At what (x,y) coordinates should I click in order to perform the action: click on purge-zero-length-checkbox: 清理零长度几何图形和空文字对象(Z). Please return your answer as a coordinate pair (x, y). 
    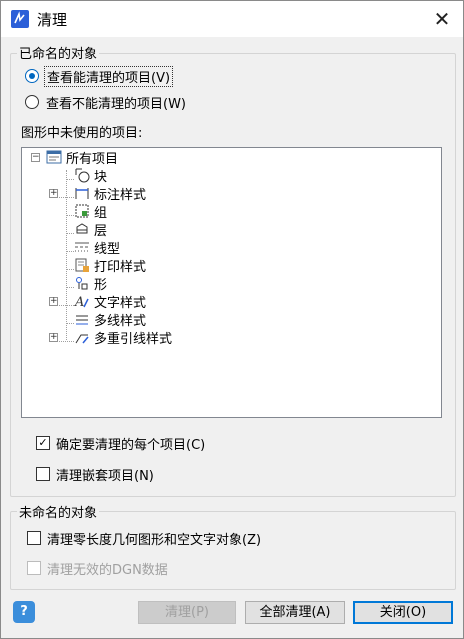
    Looking at the image, I should click on (144, 538).